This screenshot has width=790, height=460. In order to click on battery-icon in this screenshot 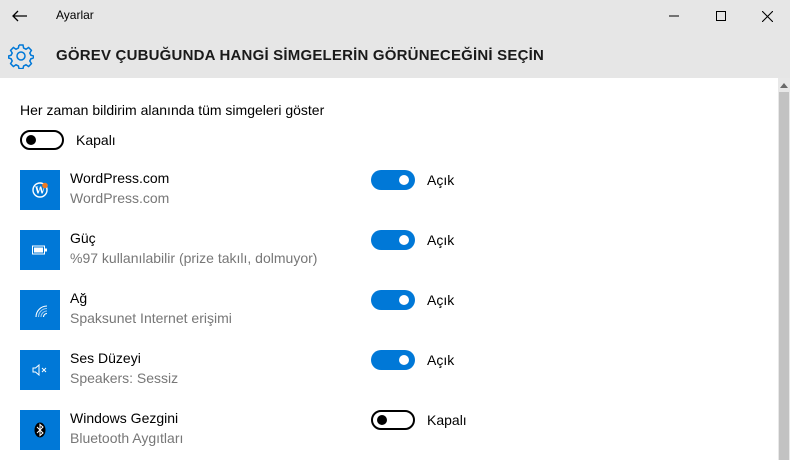, I will do `click(39, 250)`.